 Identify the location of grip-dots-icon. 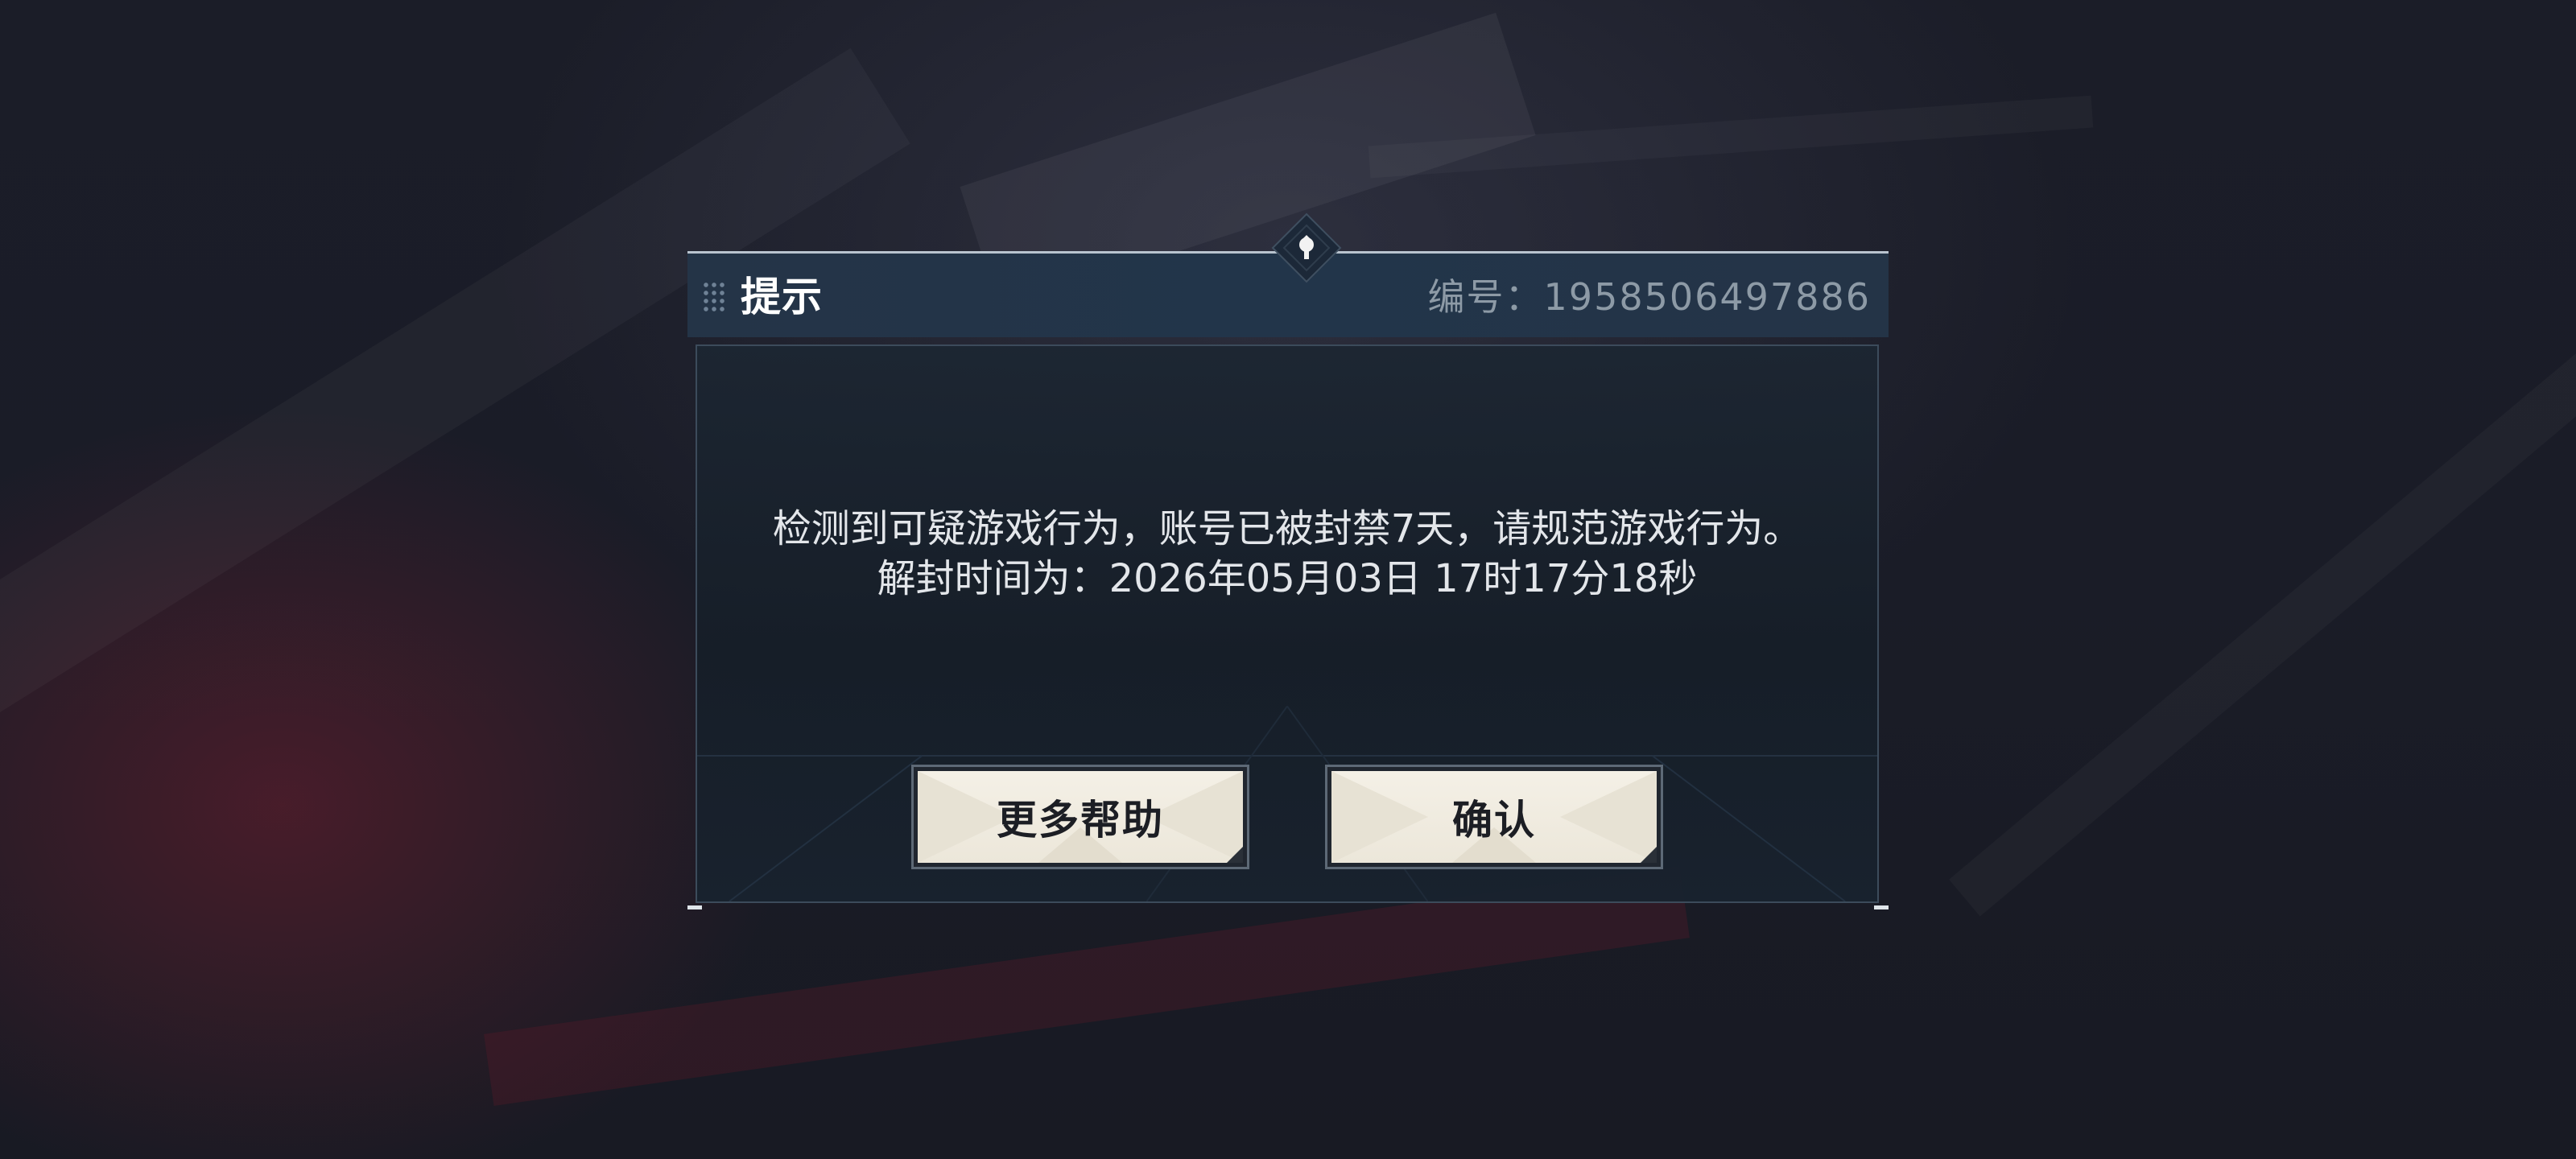
(715, 298).